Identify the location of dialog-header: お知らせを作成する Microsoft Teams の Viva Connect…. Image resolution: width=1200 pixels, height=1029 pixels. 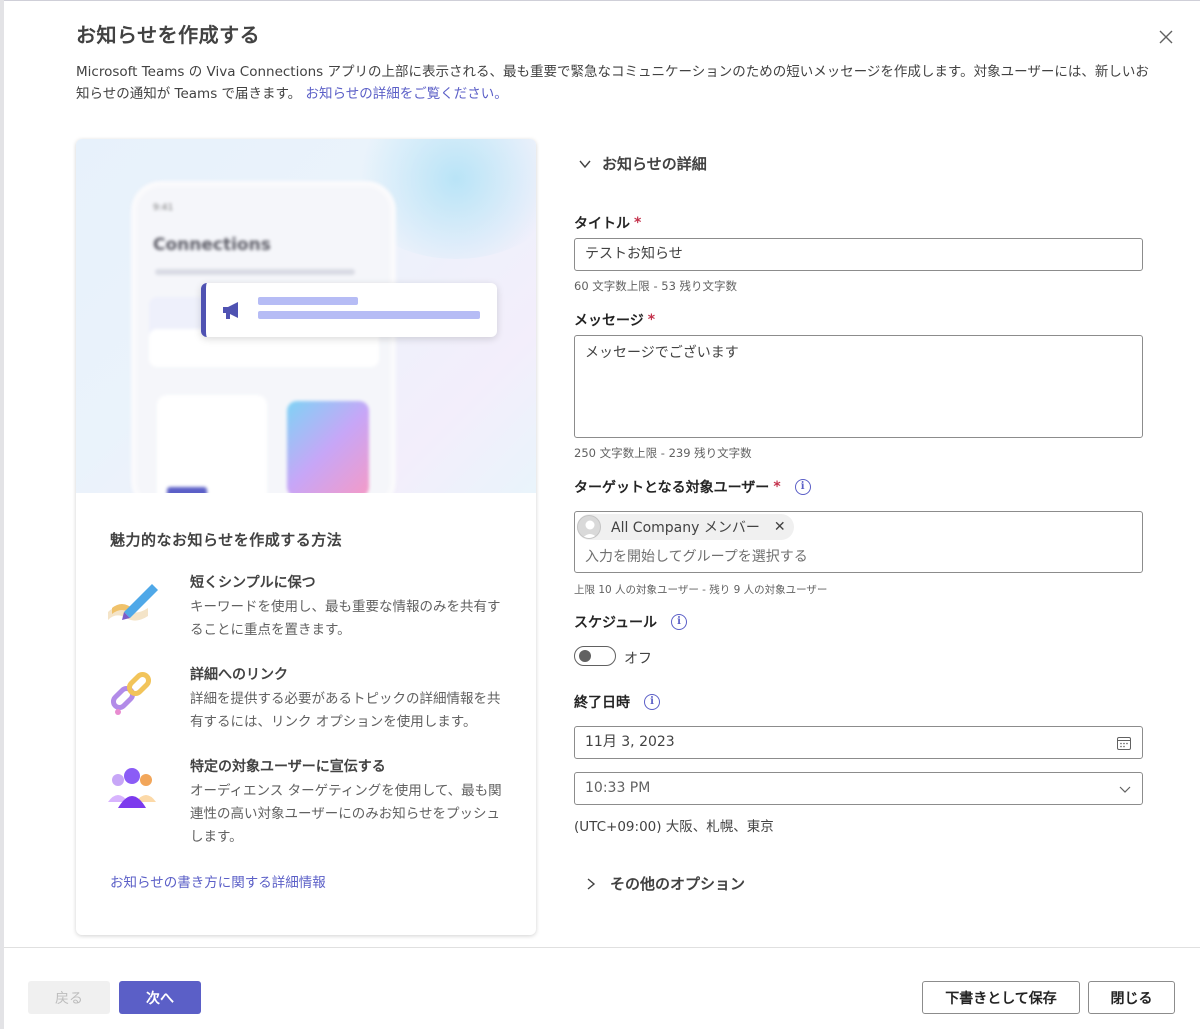
(616, 62).